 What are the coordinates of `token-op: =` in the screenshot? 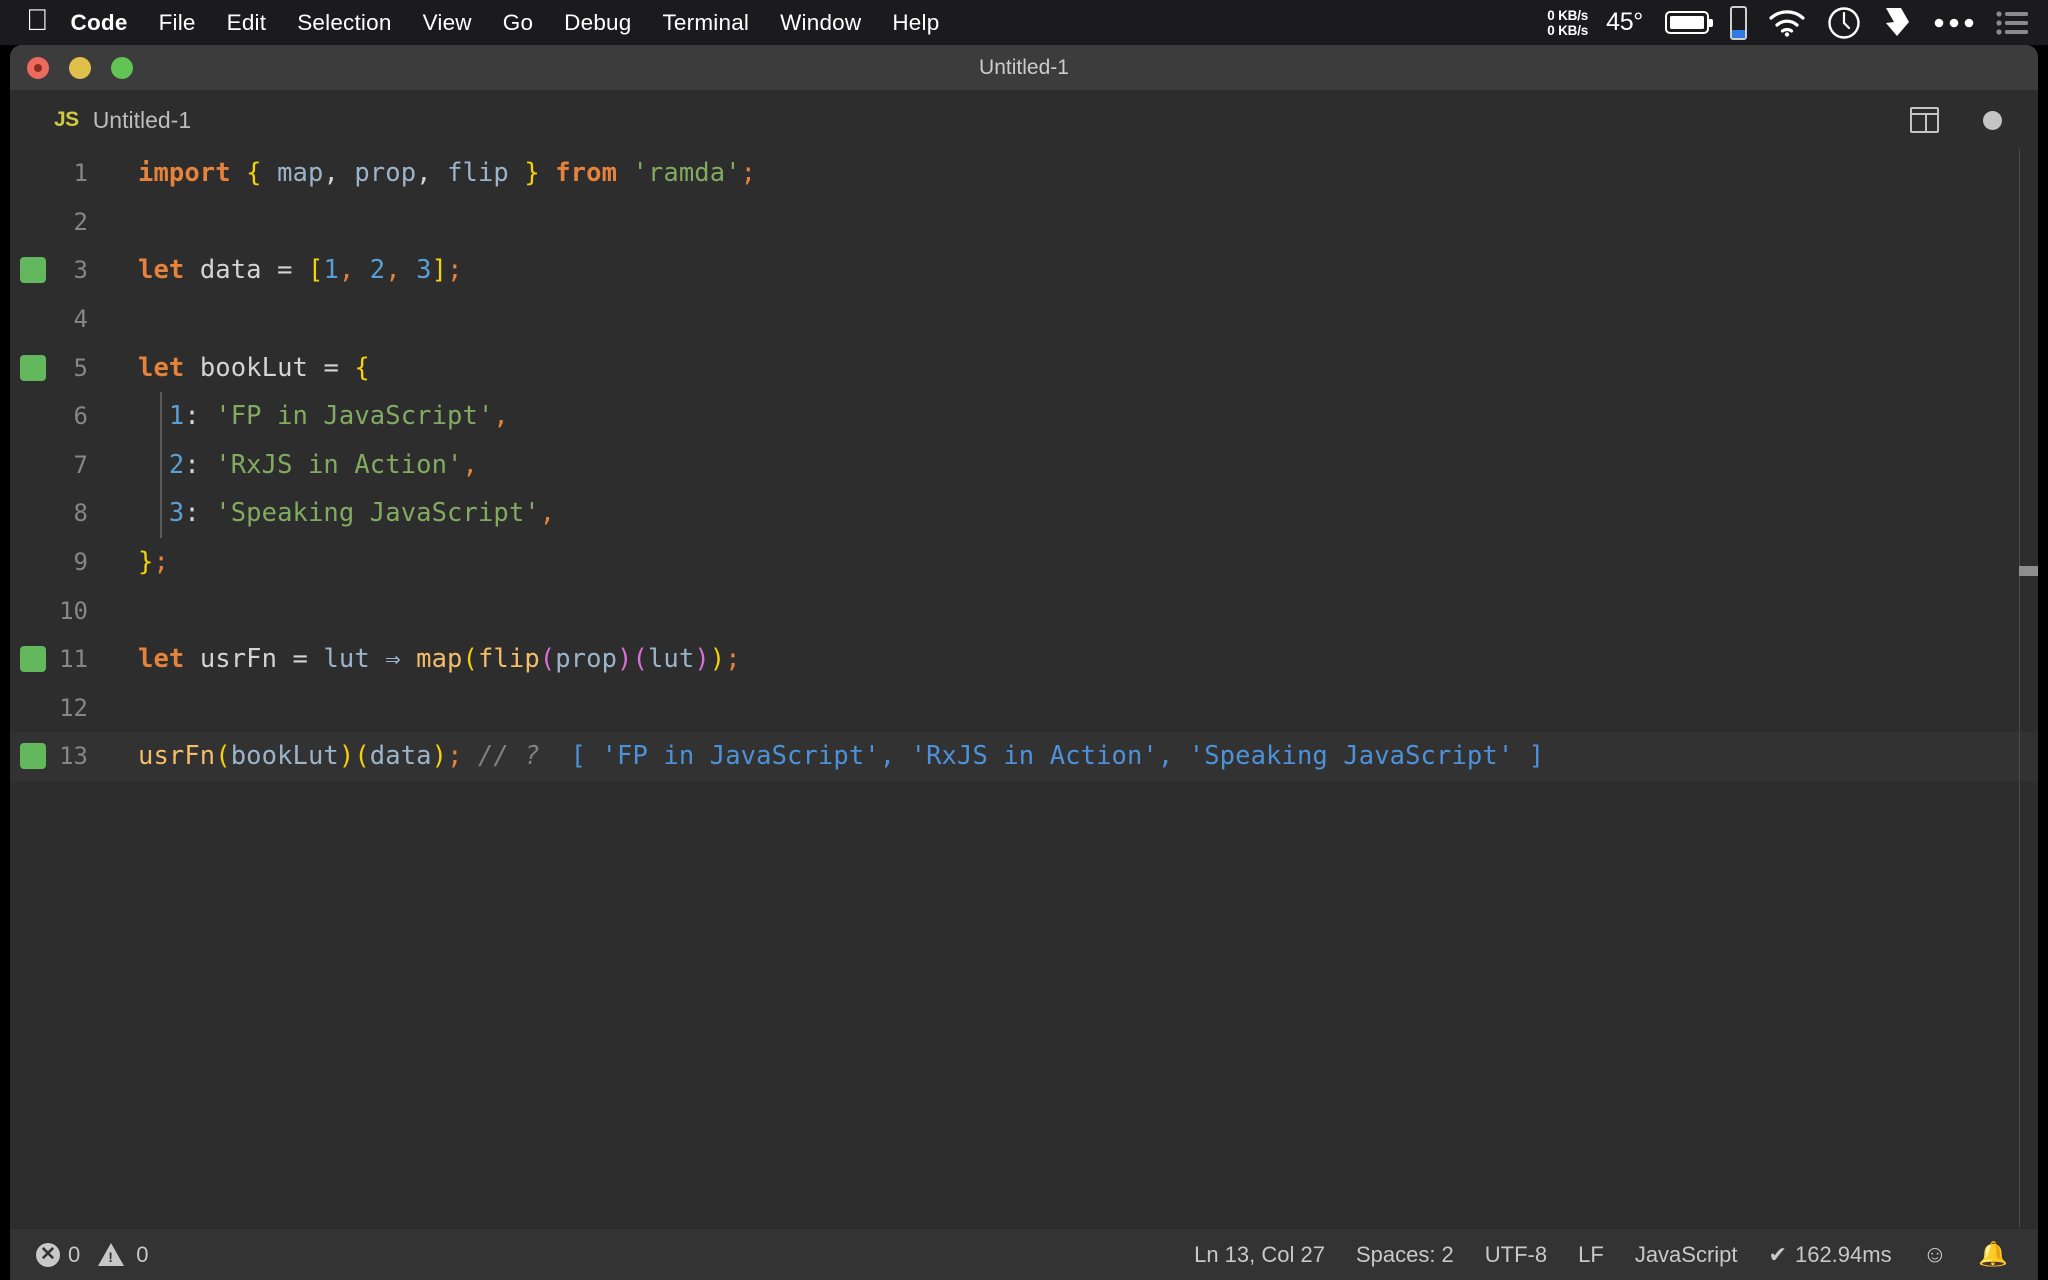 It's located at (331, 367).